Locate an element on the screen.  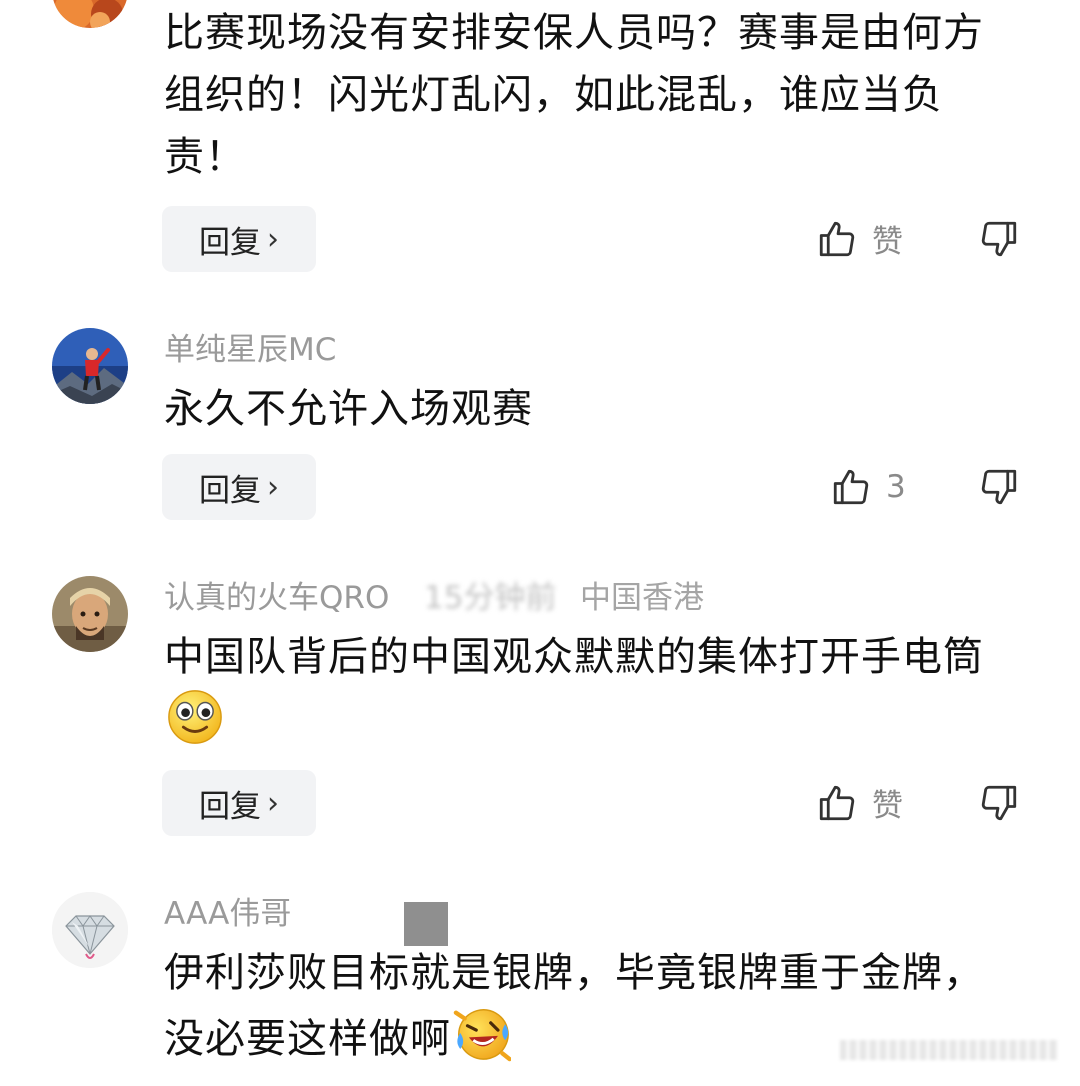
comment-text: 永久不允许入场观赛 is located at coordinates (348, 409).